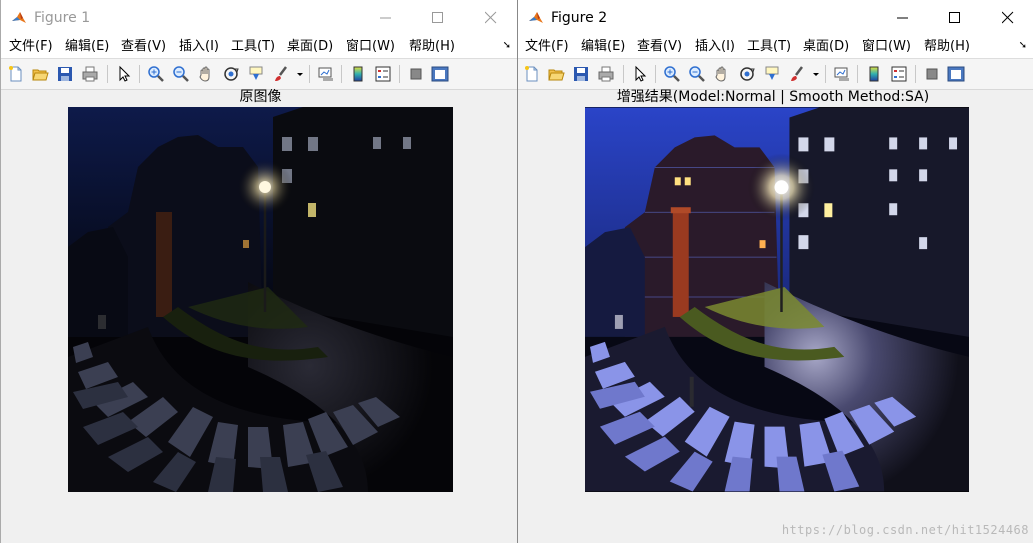  What do you see at coordinates (260, 97) in the screenshot?
I see `plot-title: 原图像` at bounding box center [260, 97].